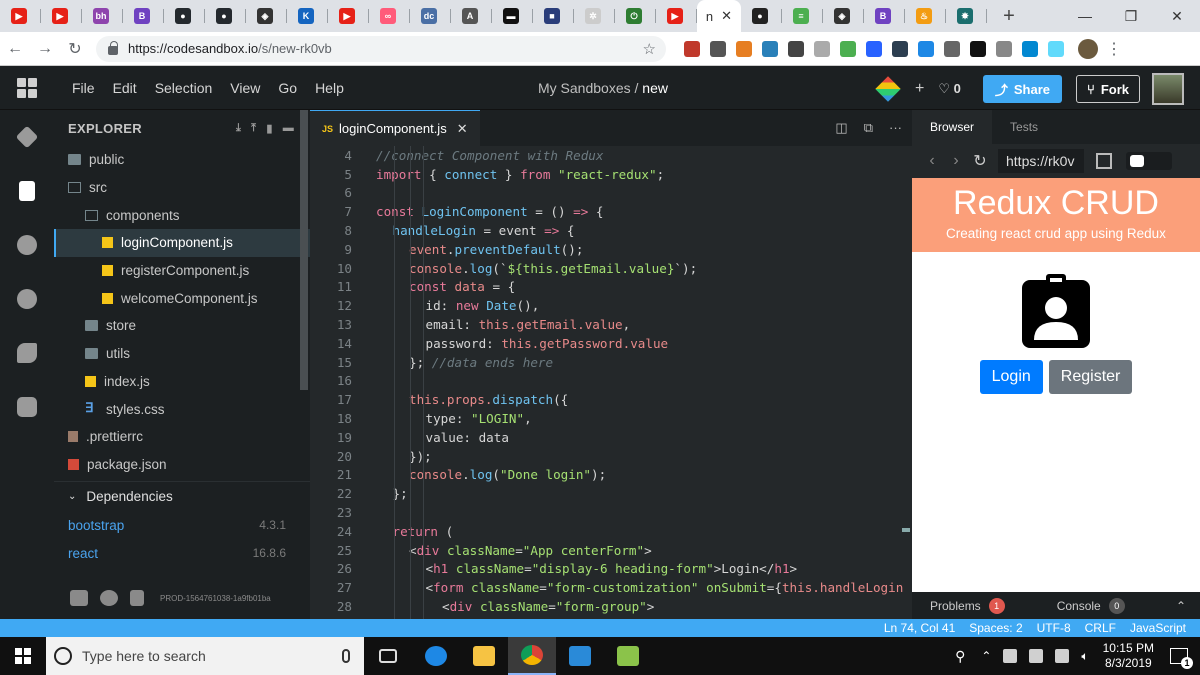  Describe the element at coordinates (109, 598) in the screenshot. I see `github-footer-icon` at that location.